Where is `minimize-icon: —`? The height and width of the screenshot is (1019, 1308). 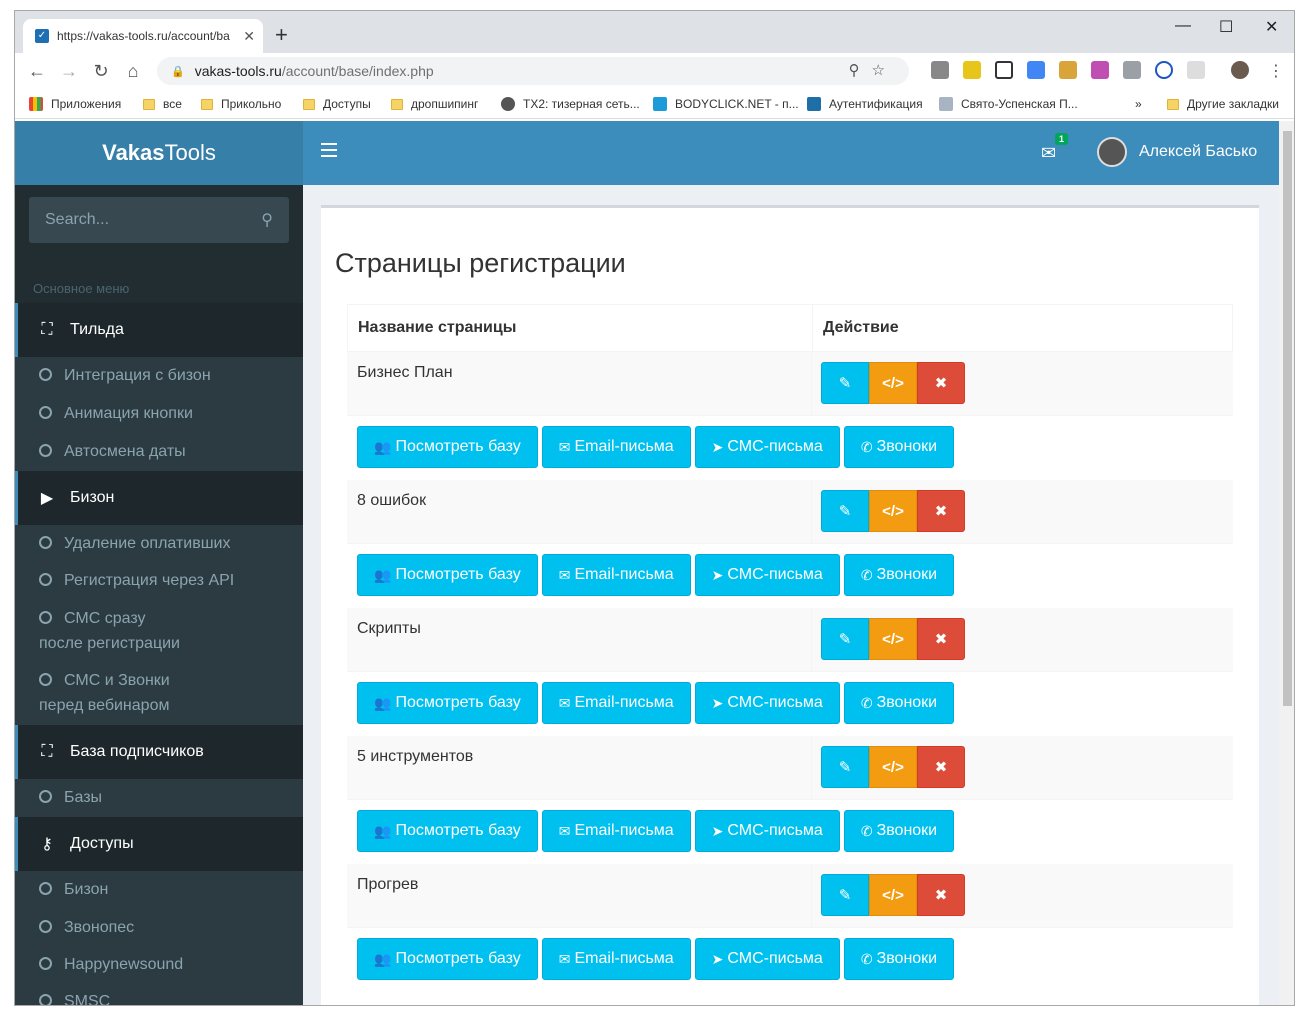
minimize-icon: — is located at coordinates (1183, 26).